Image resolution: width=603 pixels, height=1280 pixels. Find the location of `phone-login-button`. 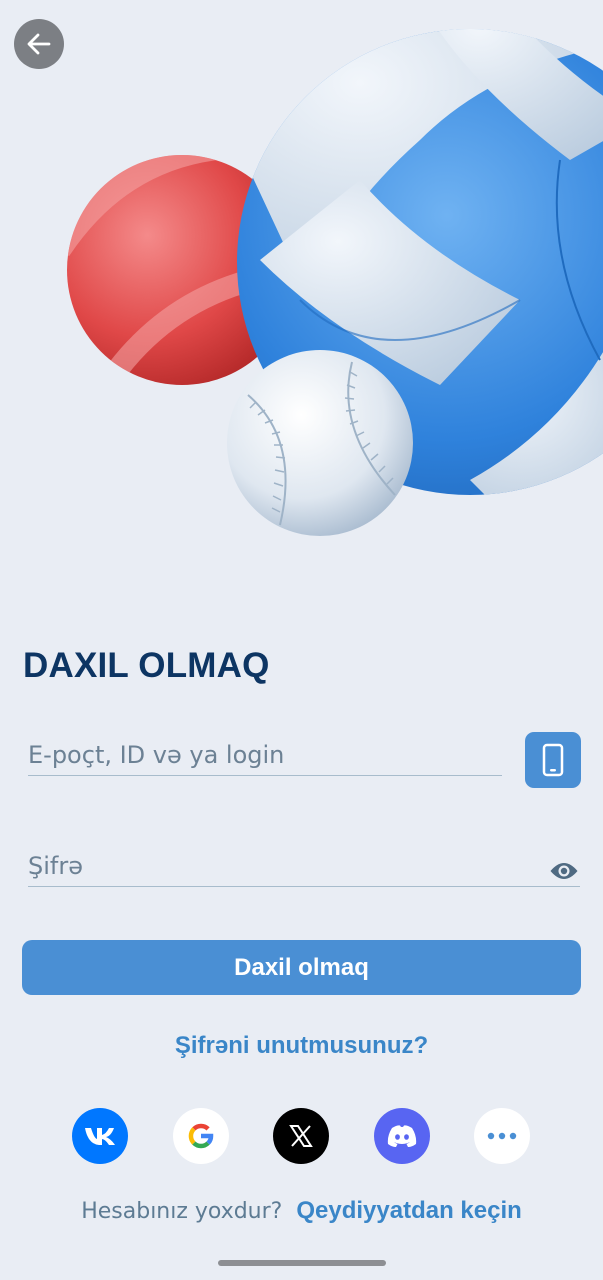

phone-login-button is located at coordinates (553, 760).